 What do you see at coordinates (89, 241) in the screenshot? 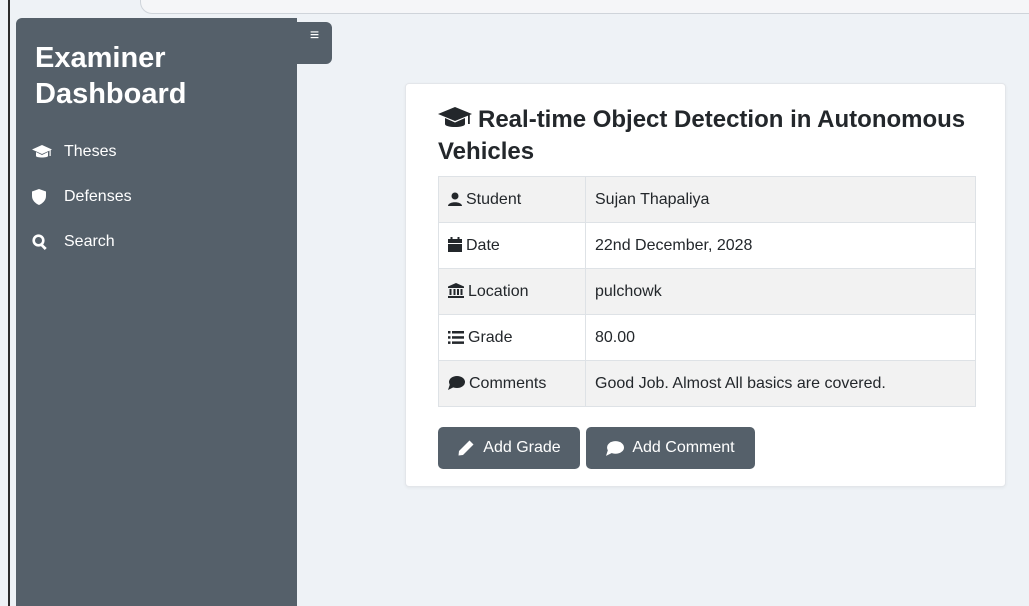
I see `sidebar-item-label: Search` at bounding box center [89, 241].